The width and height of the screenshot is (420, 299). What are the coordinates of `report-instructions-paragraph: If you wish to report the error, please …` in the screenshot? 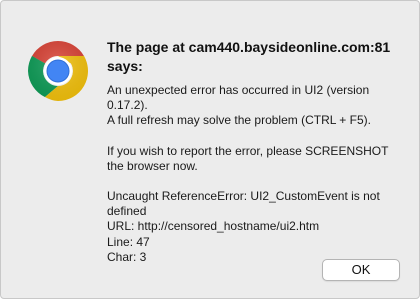 It's located at (257, 159).